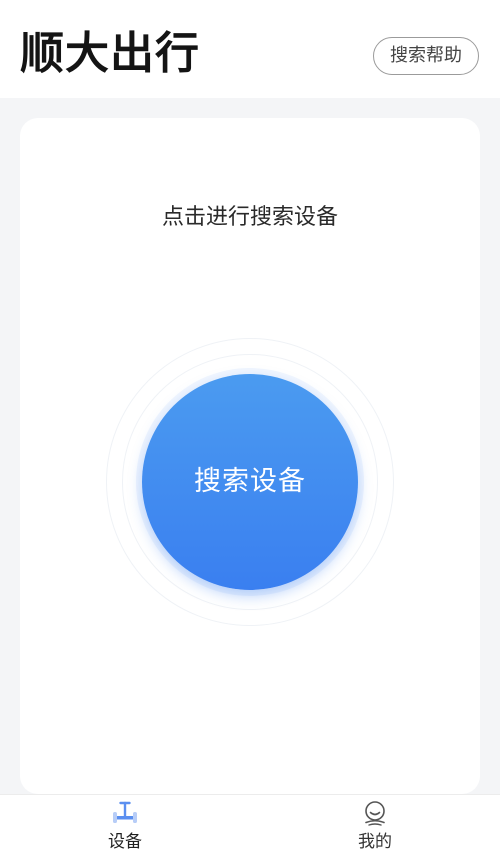  Describe the element at coordinates (250, 49) in the screenshot. I see `app-header: 顺大出行 搜索帮助` at that location.